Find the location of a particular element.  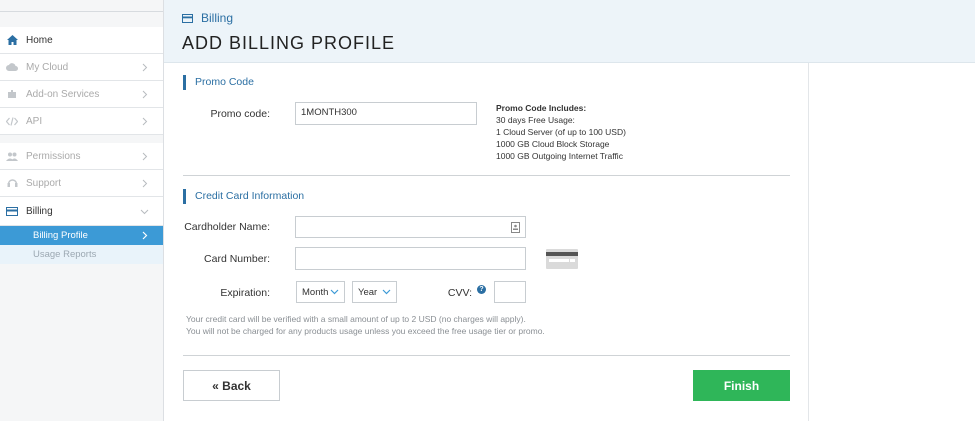

users-icon is located at coordinates (12, 156).